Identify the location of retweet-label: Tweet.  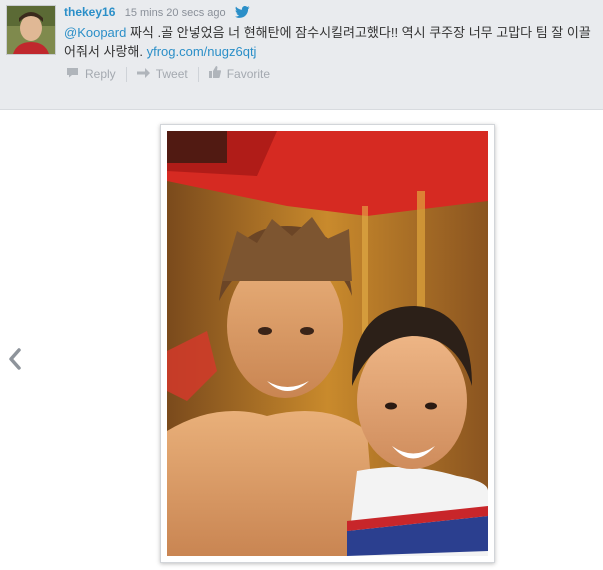
(171, 74).